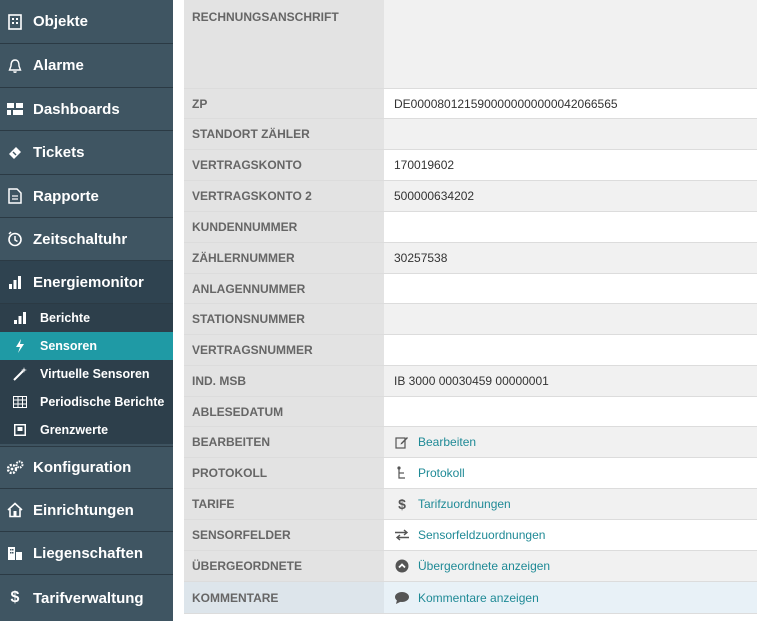 The image size is (757, 621). I want to click on row-stationsnummer: STATIONSNUMMER, so click(470, 319).